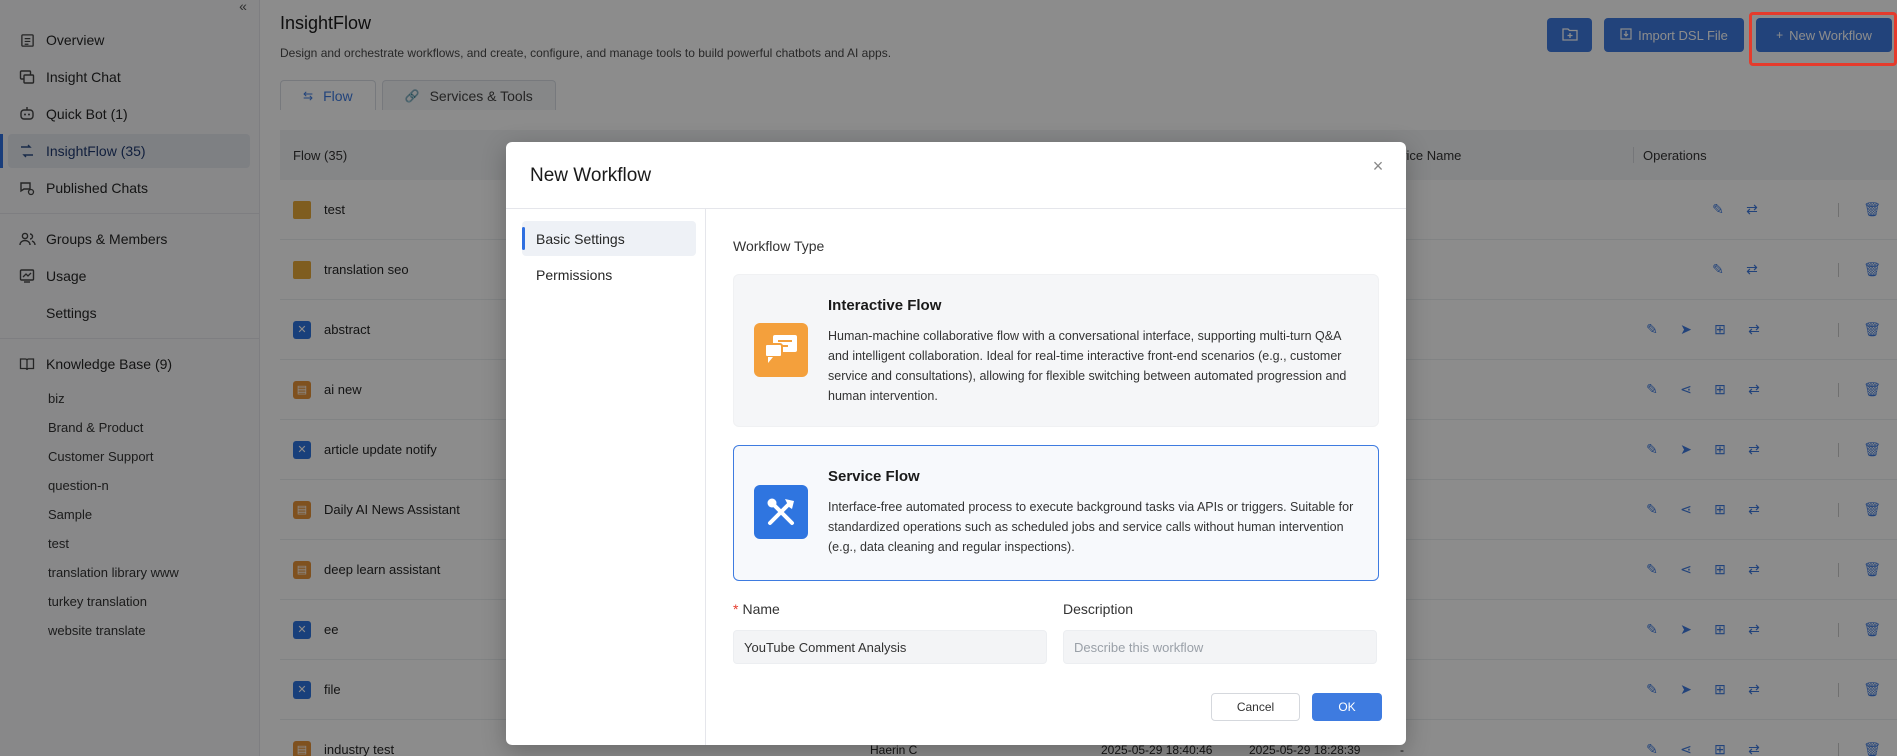  What do you see at coordinates (874, 476) in the screenshot?
I see `service-flow-title: Service Flow` at bounding box center [874, 476].